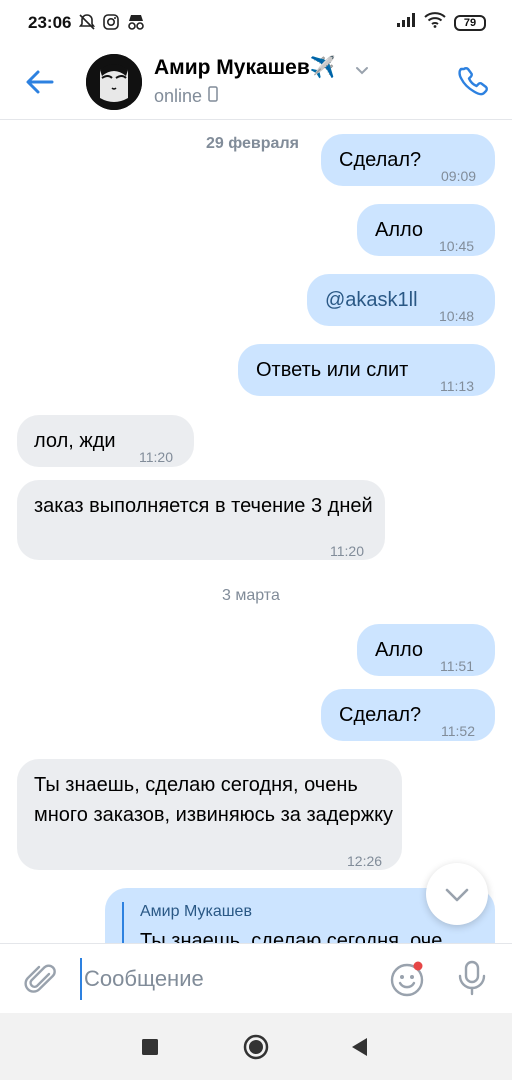 This screenshot has height=1080, width=512. What do you see at coordinates (196, 911) in the screenshot?
I see `reply-author: Амир Мукашев` at bounding box center [196, 911].